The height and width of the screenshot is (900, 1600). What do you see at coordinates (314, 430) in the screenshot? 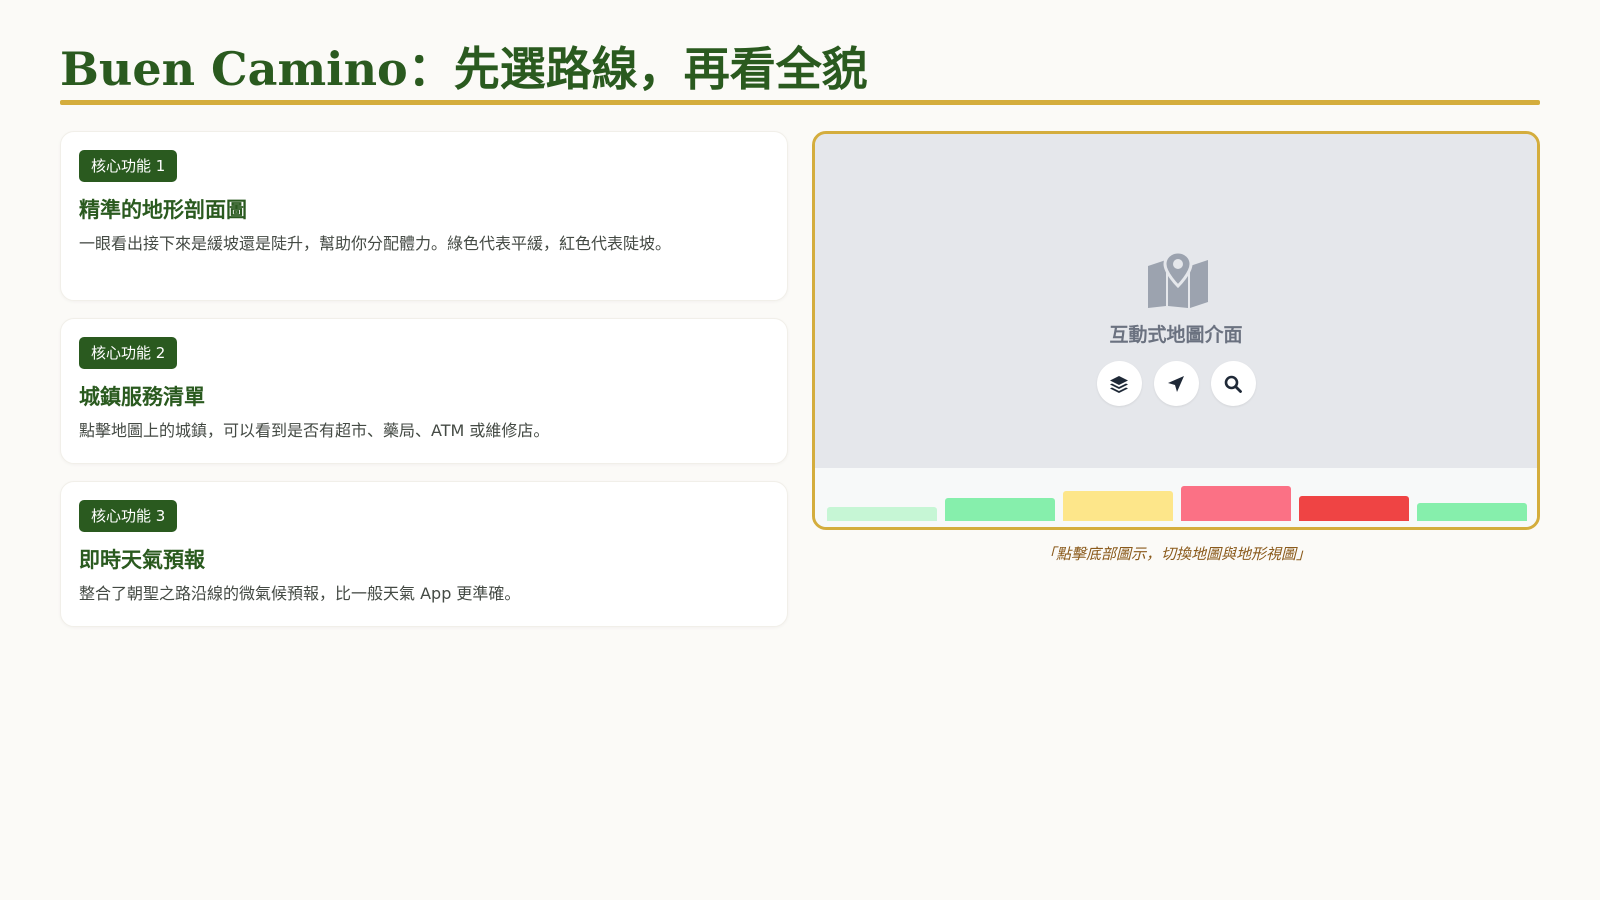
I see `feature-description: 點擊地圖上的城鎮，可以看到是否有超市、藥局、ATM 或維修店。` at bounding box center [314, 430].